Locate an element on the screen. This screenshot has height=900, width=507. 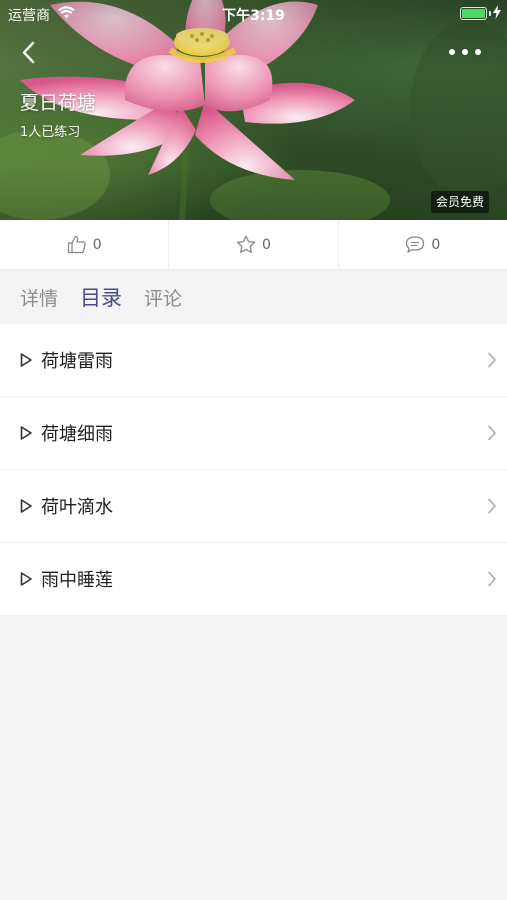
tab-catalog: 目录 is located at coordinates (101, 297).